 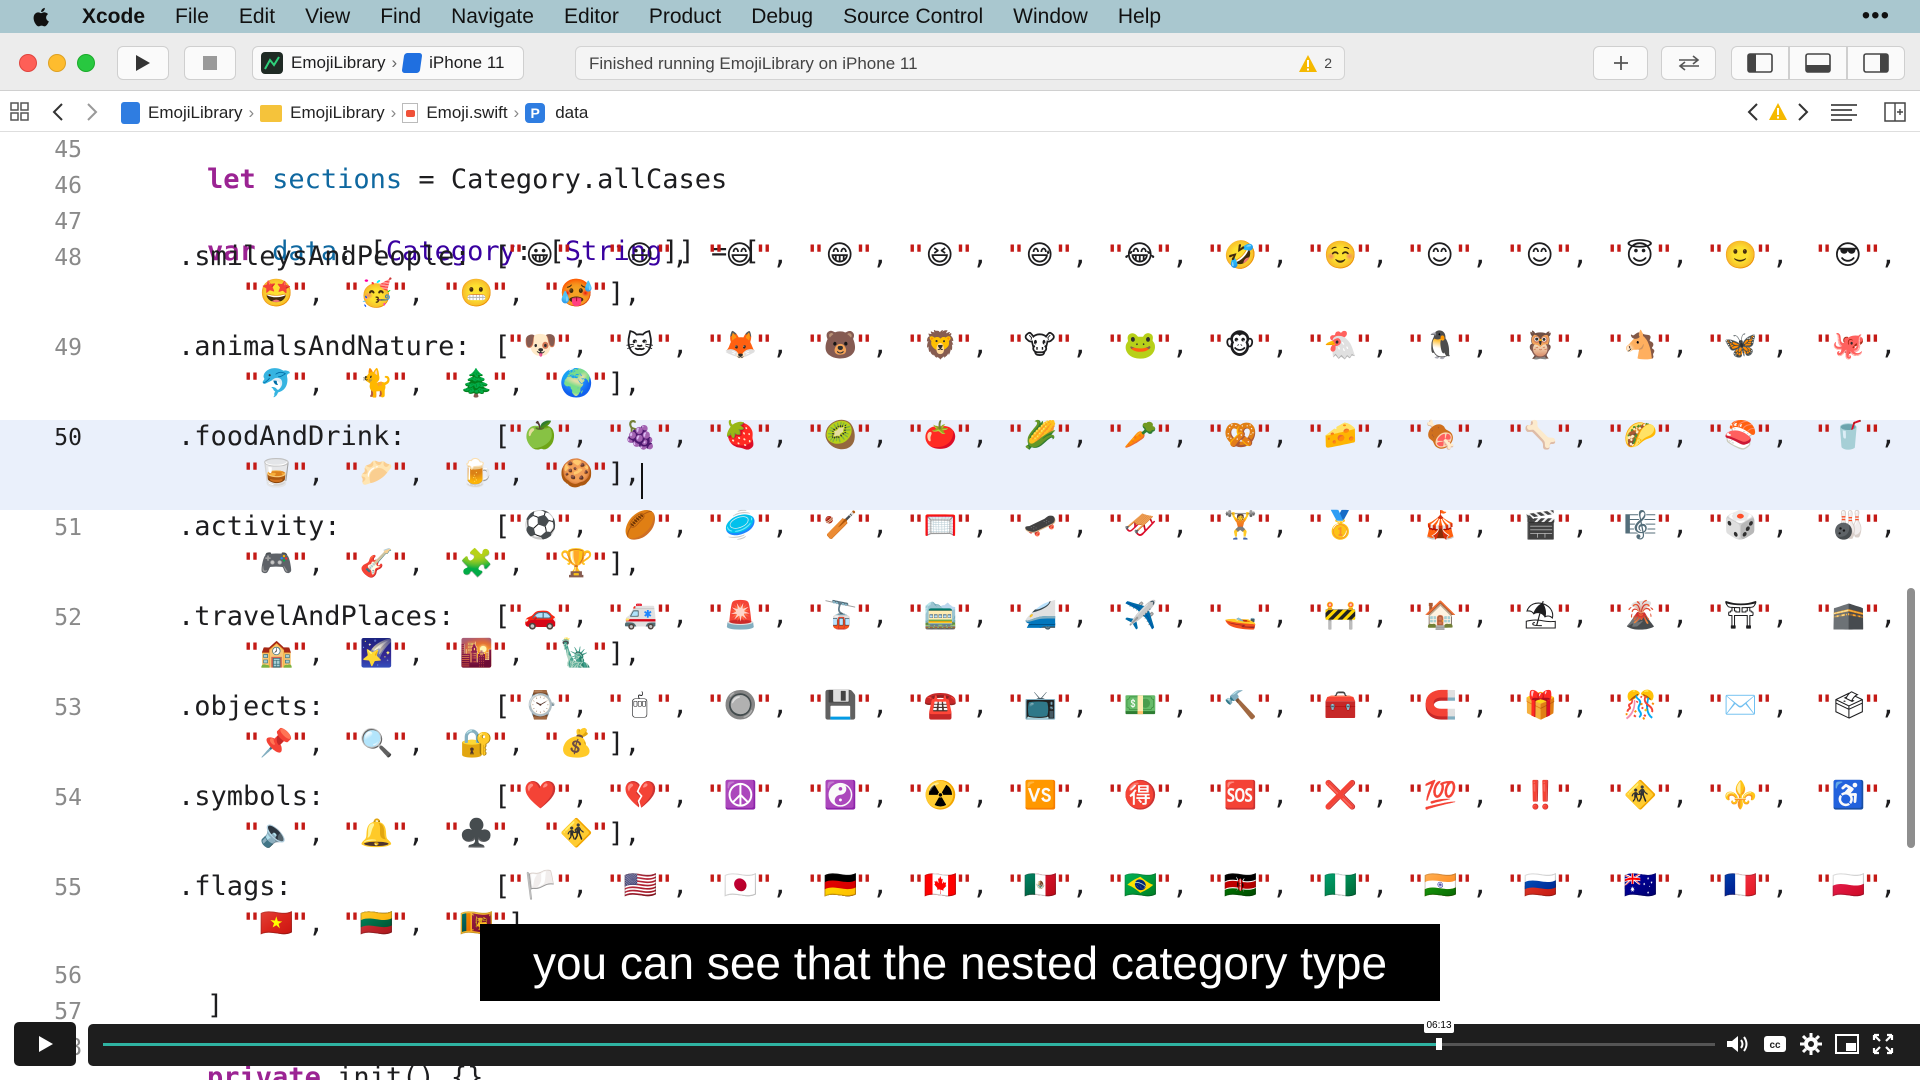 I want to click on emoji-string-literal: " 🇯🇵 ",, so click(x=756, y=885).